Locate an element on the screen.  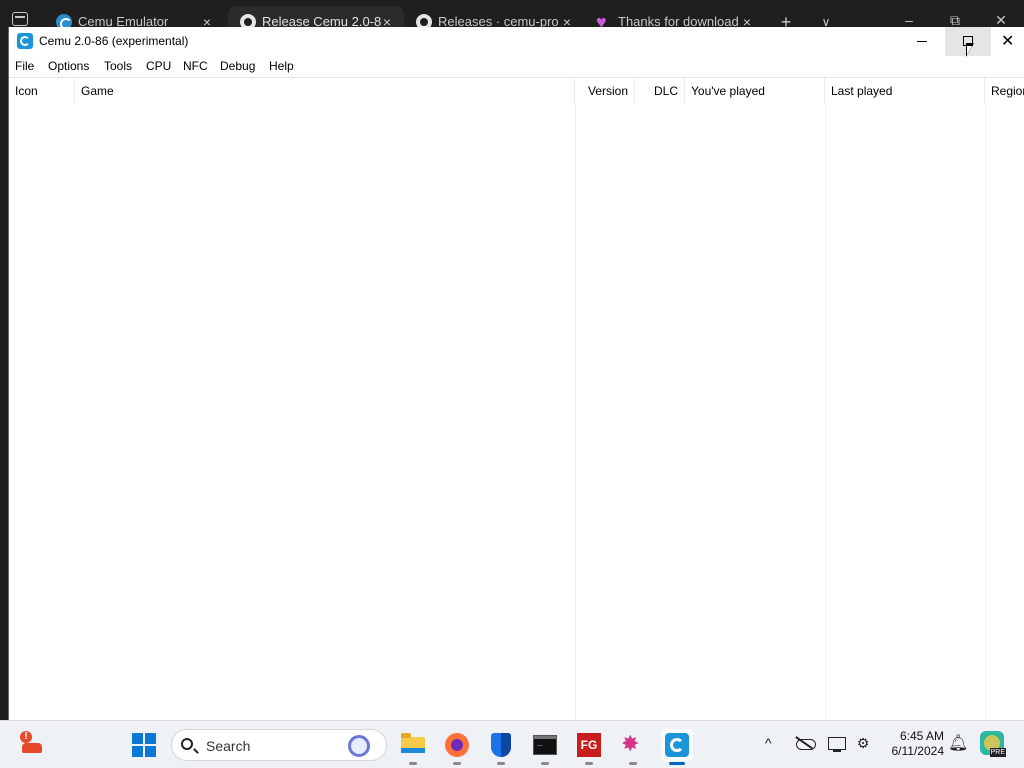
cemu-app-icon is located at coordinates (25, 41).